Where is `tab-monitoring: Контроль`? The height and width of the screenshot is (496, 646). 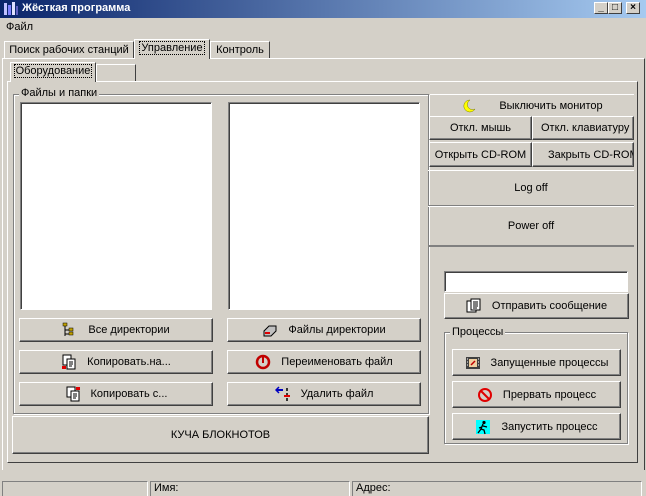
tab-monitoring: Контроль is located at coordinates (240, 49).